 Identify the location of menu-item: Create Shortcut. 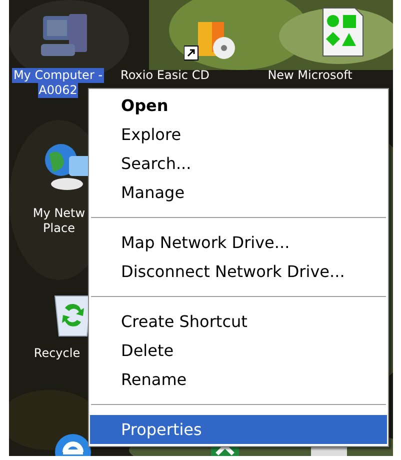
(238, 321).